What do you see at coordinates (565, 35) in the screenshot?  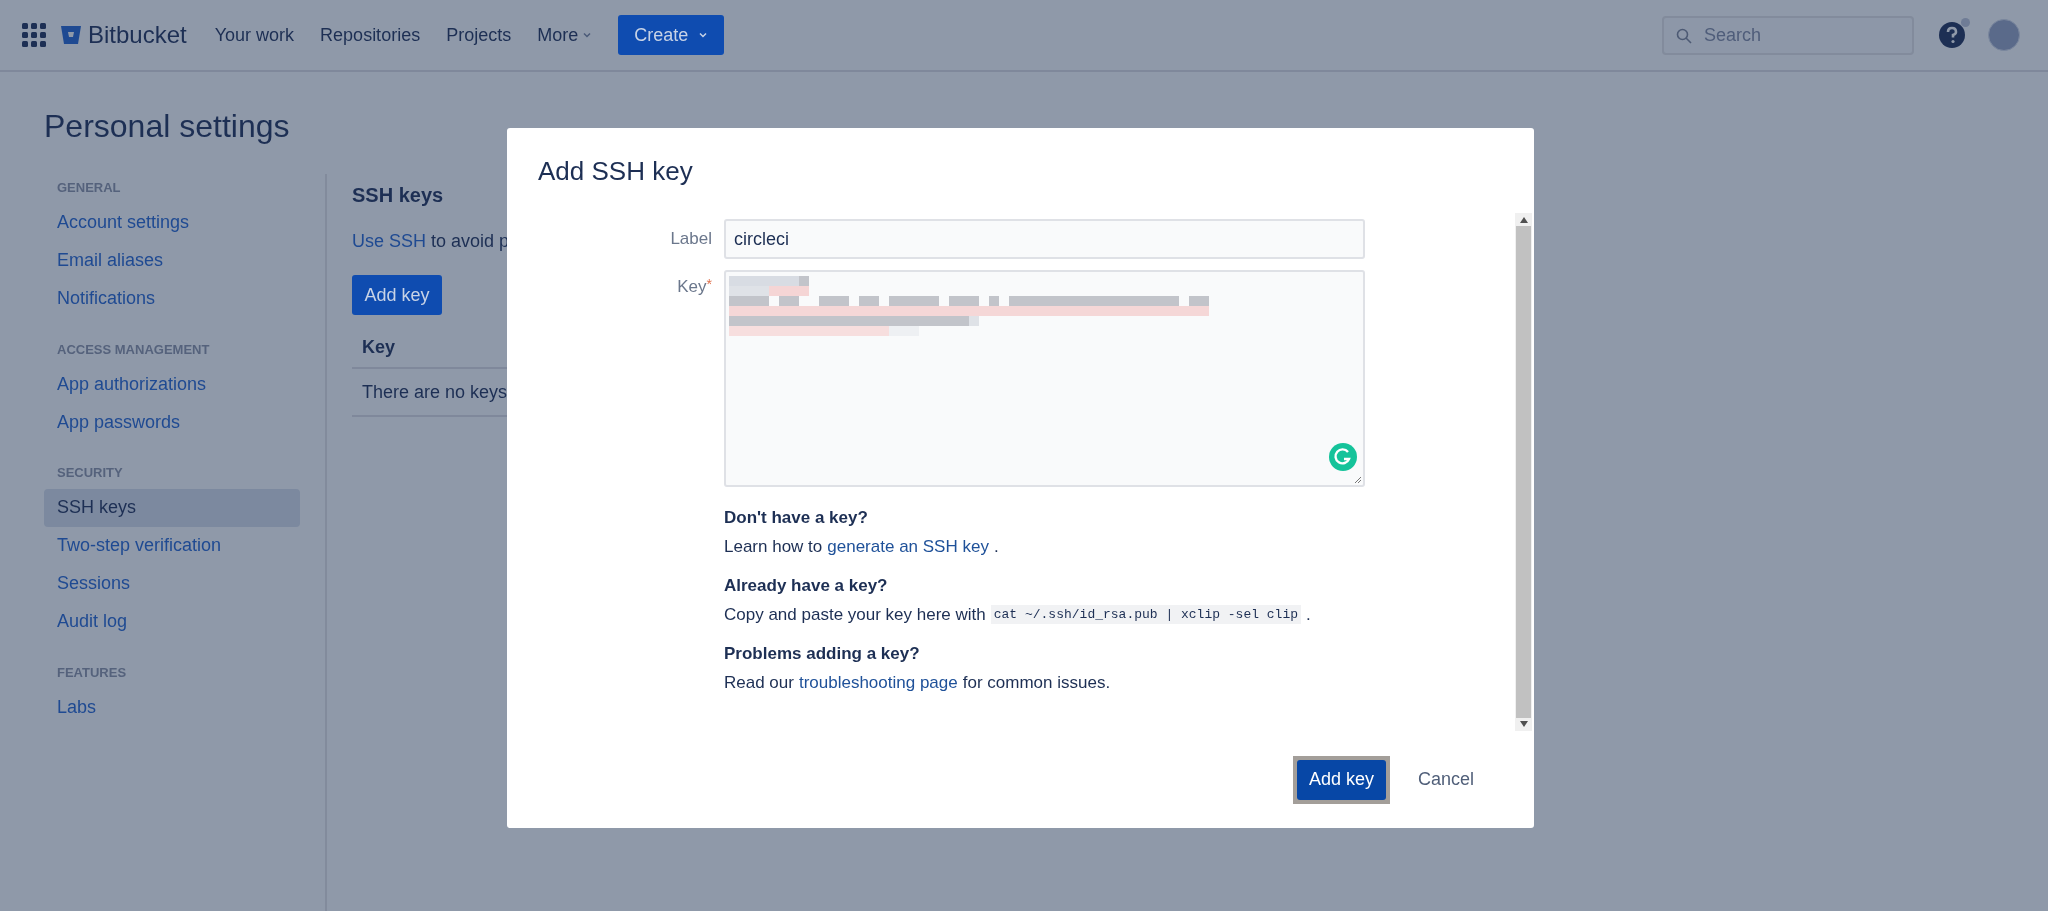 I see `nav-link: More` at bounding box center [565, 35].